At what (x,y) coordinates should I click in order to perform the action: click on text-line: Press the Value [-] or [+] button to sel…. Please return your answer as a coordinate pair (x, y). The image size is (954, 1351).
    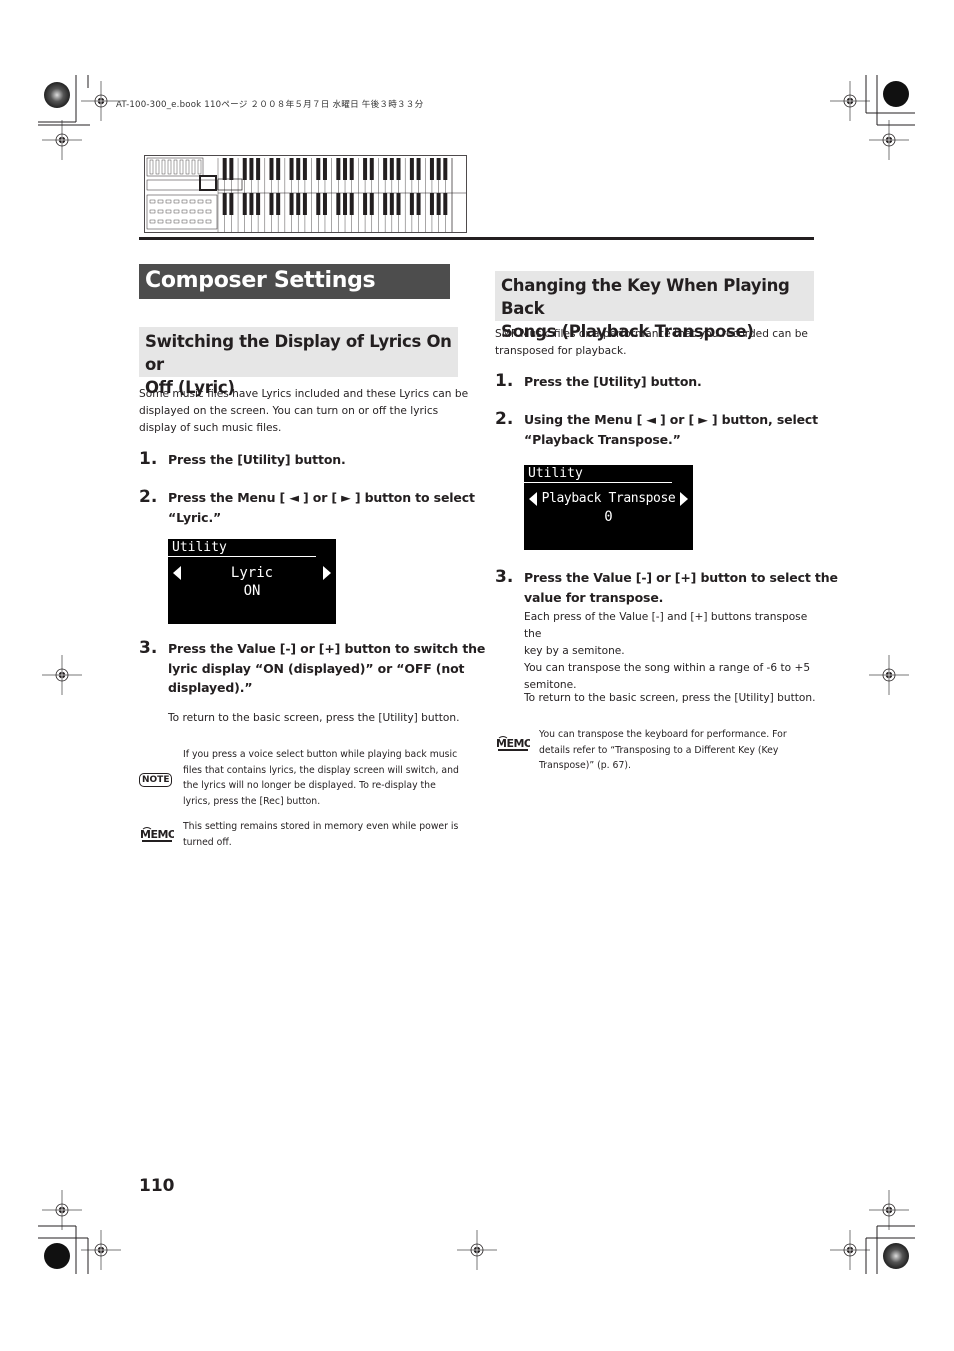
    Looking at the image, I should click on (681, 577).